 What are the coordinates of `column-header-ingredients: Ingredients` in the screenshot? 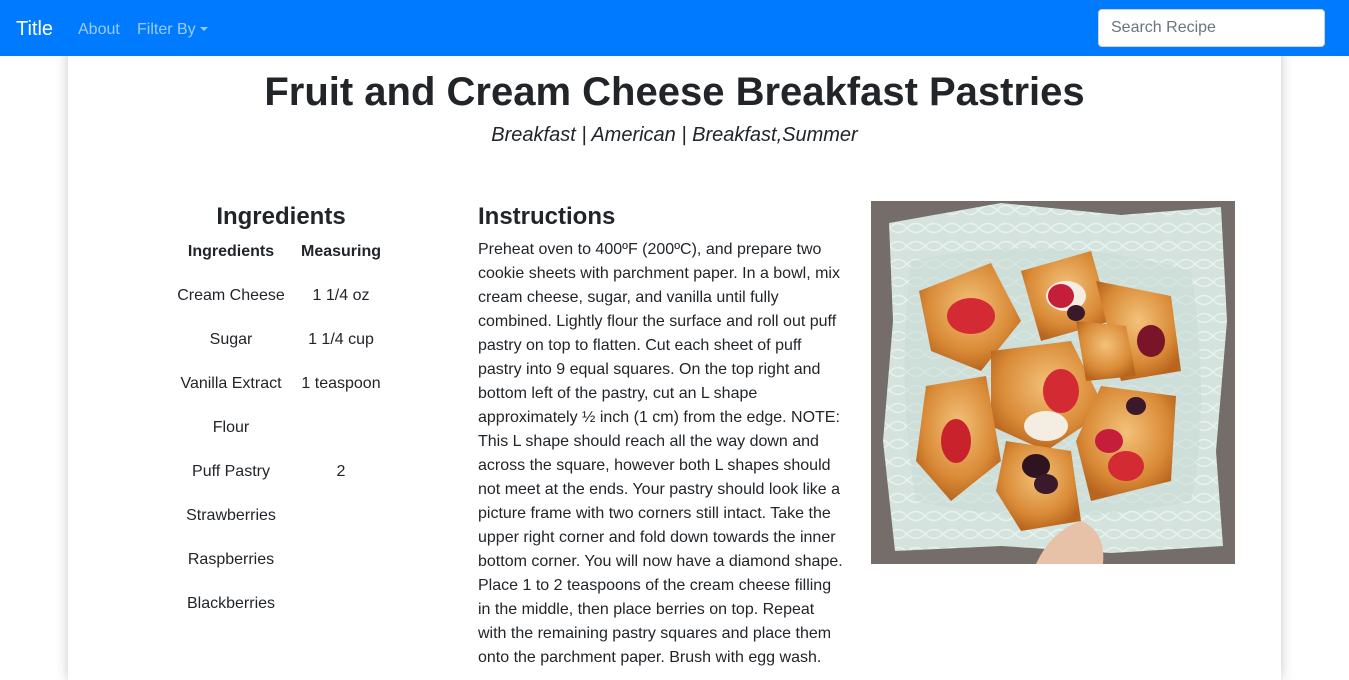 It's located at (231, 251).